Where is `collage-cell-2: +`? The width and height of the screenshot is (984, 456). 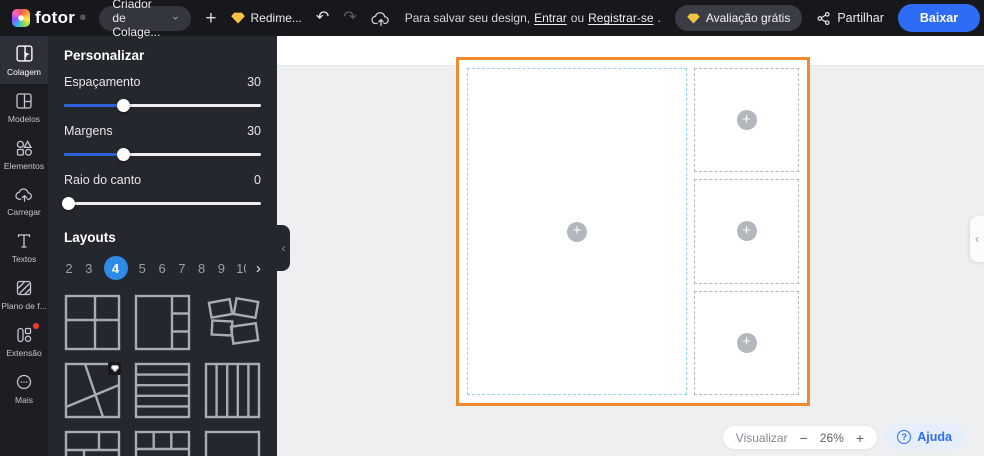 collage-cell-2: + is located at coordinates (746, 231).